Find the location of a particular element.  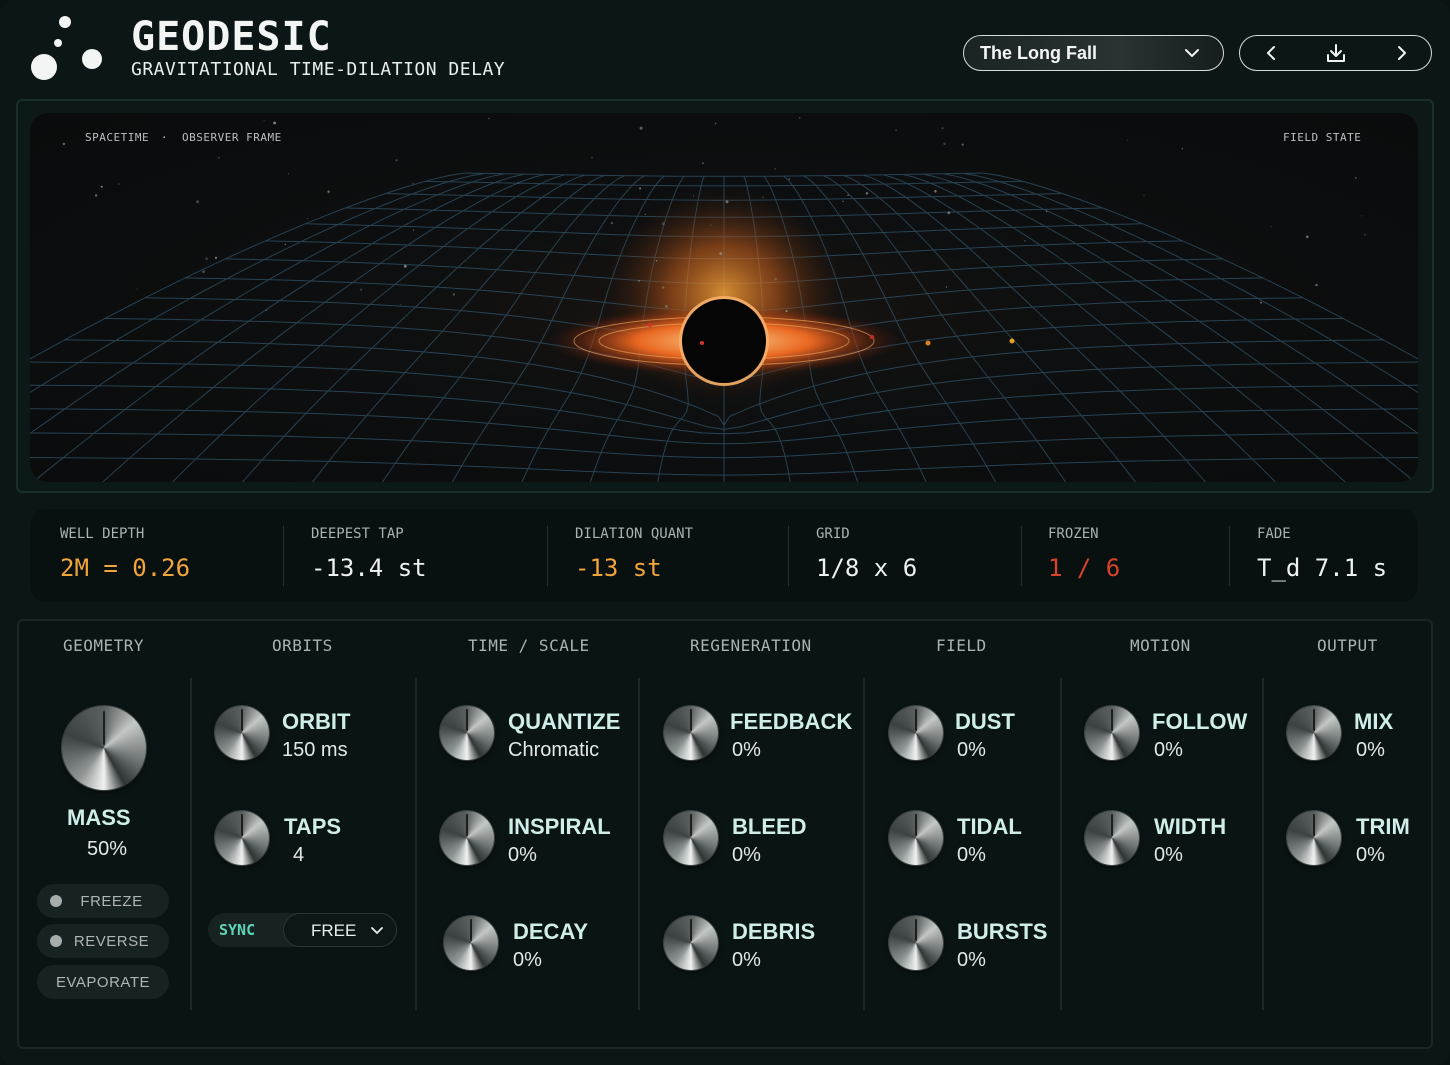

bursts-knob is located at coordinates (916, 943).